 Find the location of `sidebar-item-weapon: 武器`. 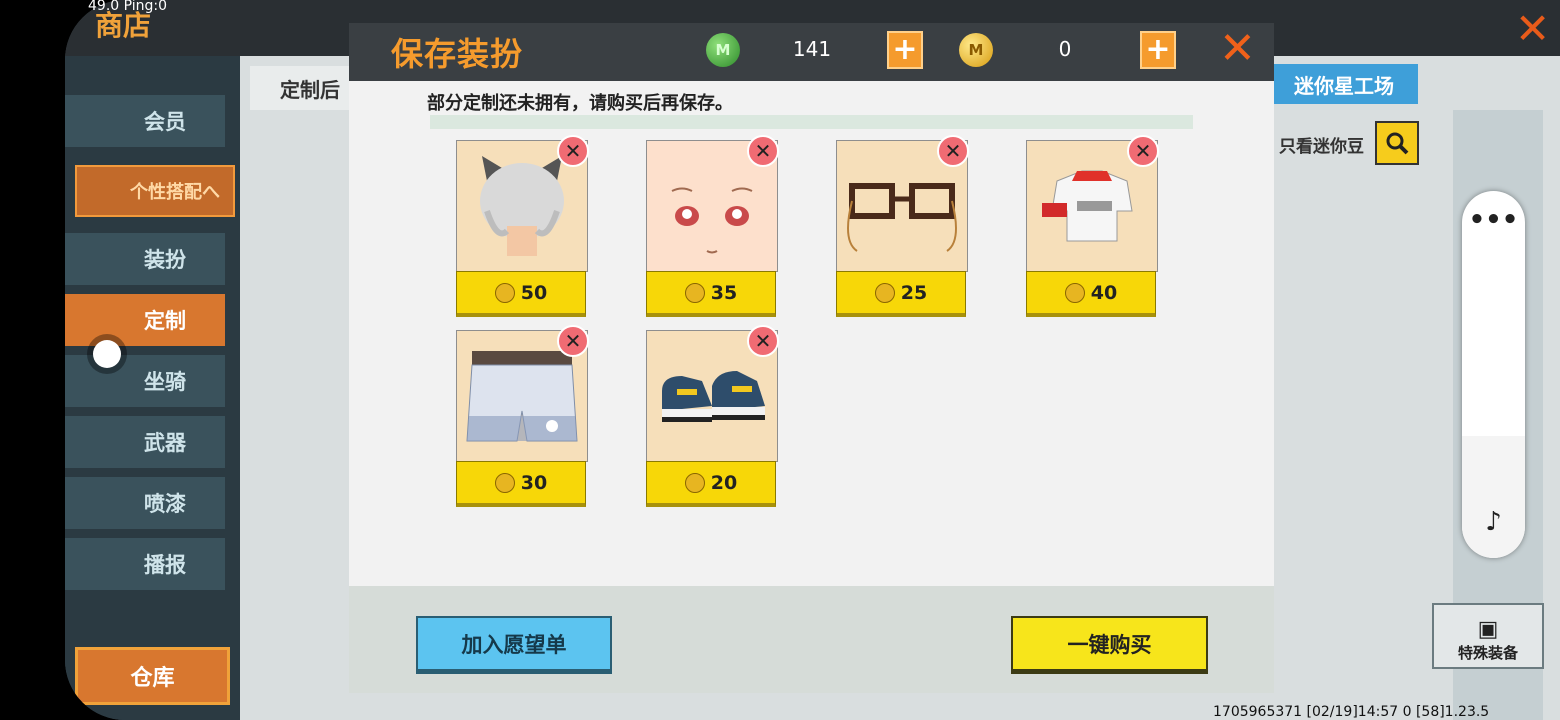

sidebar-item-weapon: 武器 is located at coordinates (145, 442).